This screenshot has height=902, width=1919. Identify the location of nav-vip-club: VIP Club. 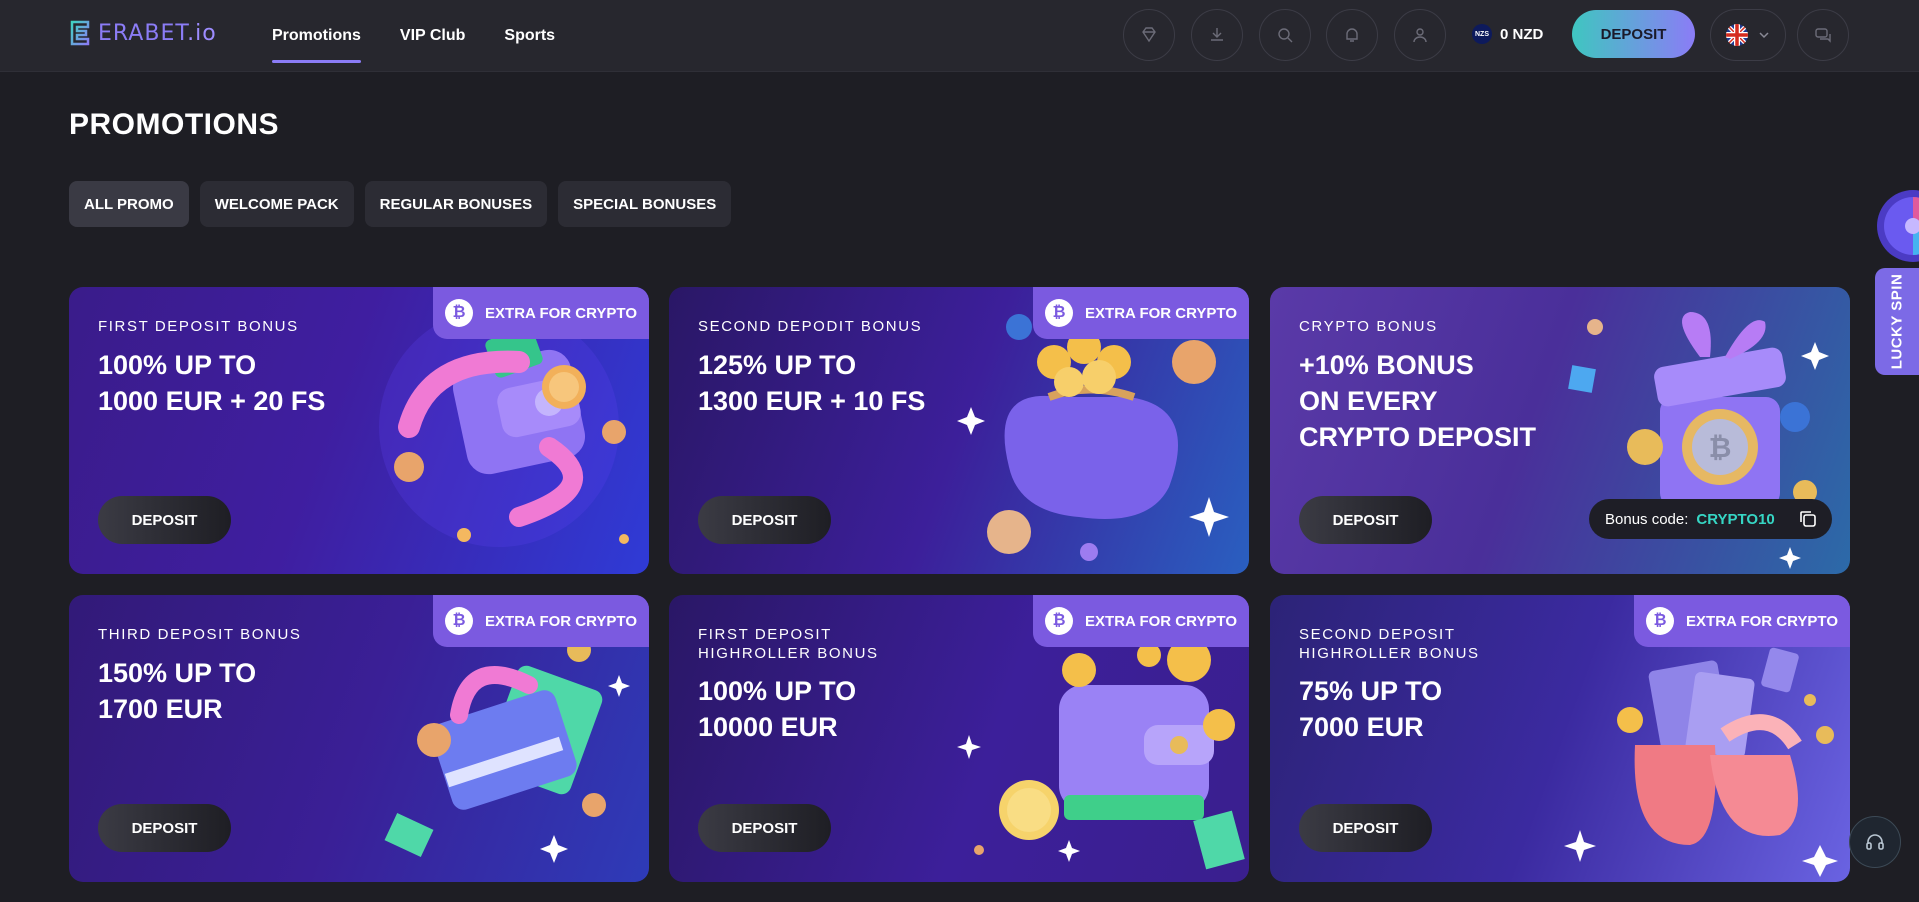
(433, 36).